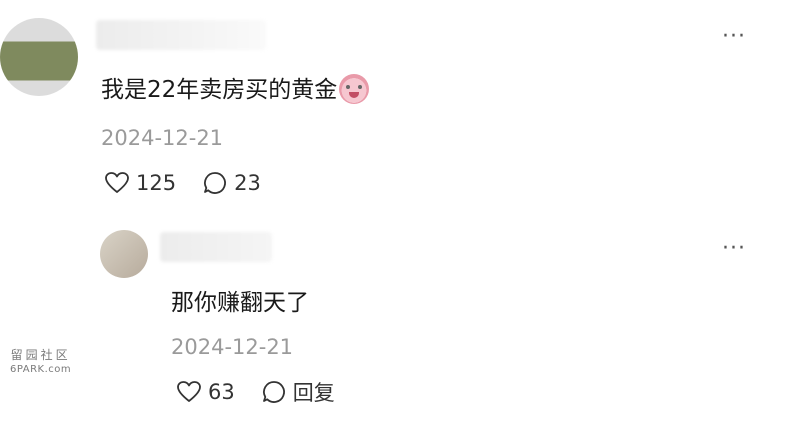 The width and height of the screenshot is (800, 430). Describe the element at coordinates (216, 247) in the screenshot. I see `reply-username-blurred` at that location.